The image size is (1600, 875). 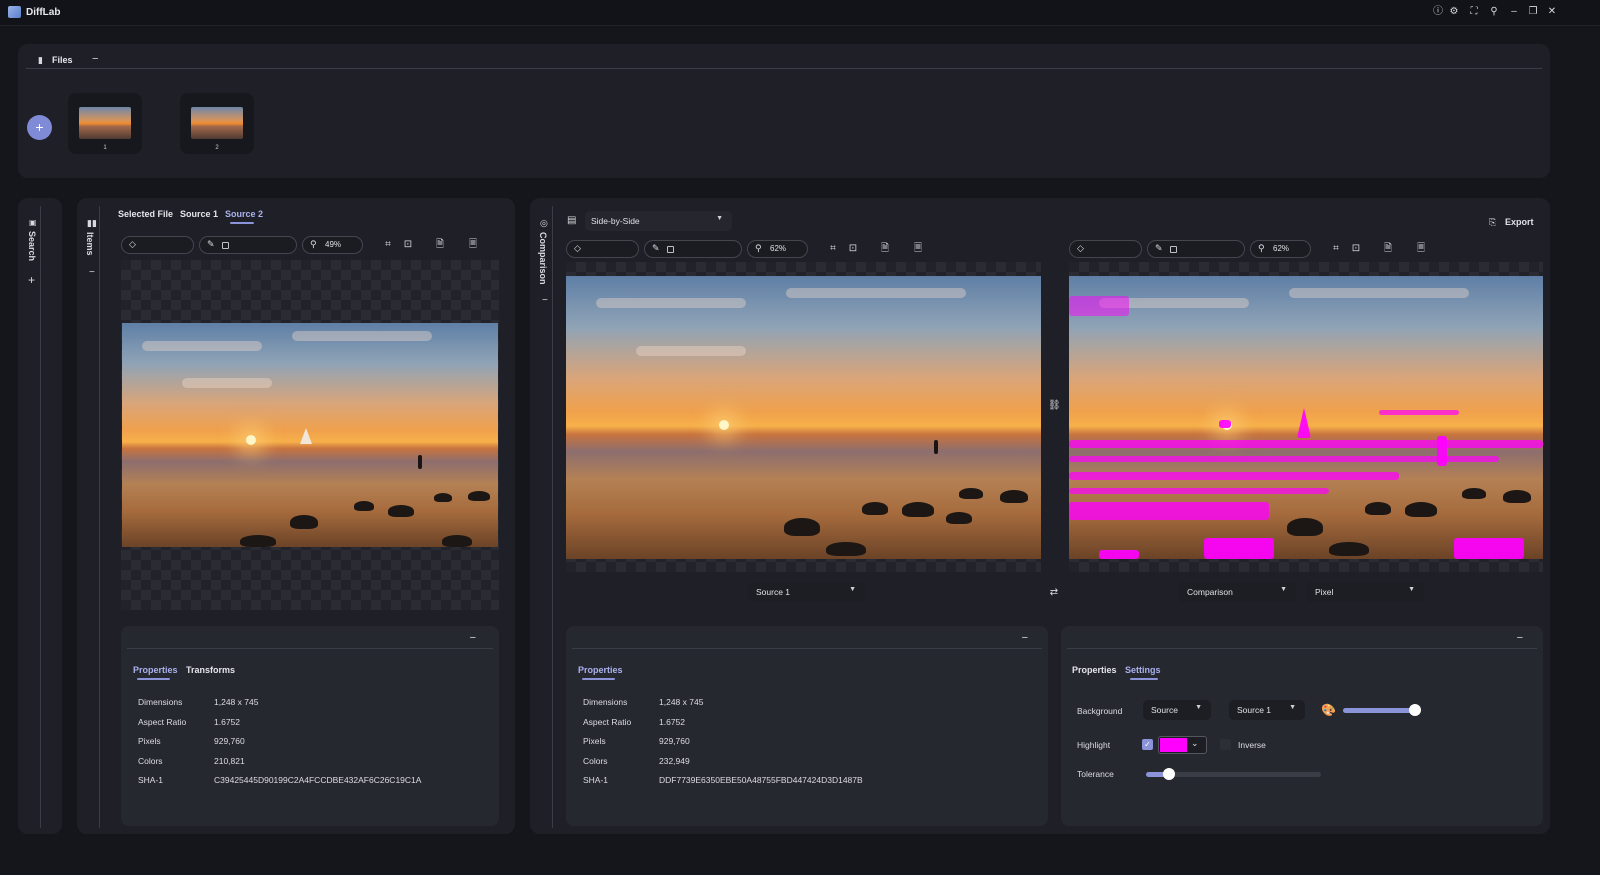 I want to click on prop-label: Aspect Ratio, so click(x=162, y=722).